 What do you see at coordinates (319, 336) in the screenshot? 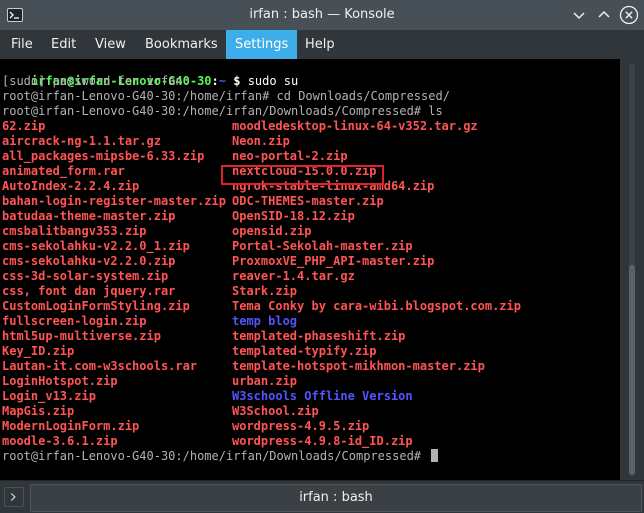
I see `file-entry: templated-phaseshift.zip` at bounding box center [319, 336].